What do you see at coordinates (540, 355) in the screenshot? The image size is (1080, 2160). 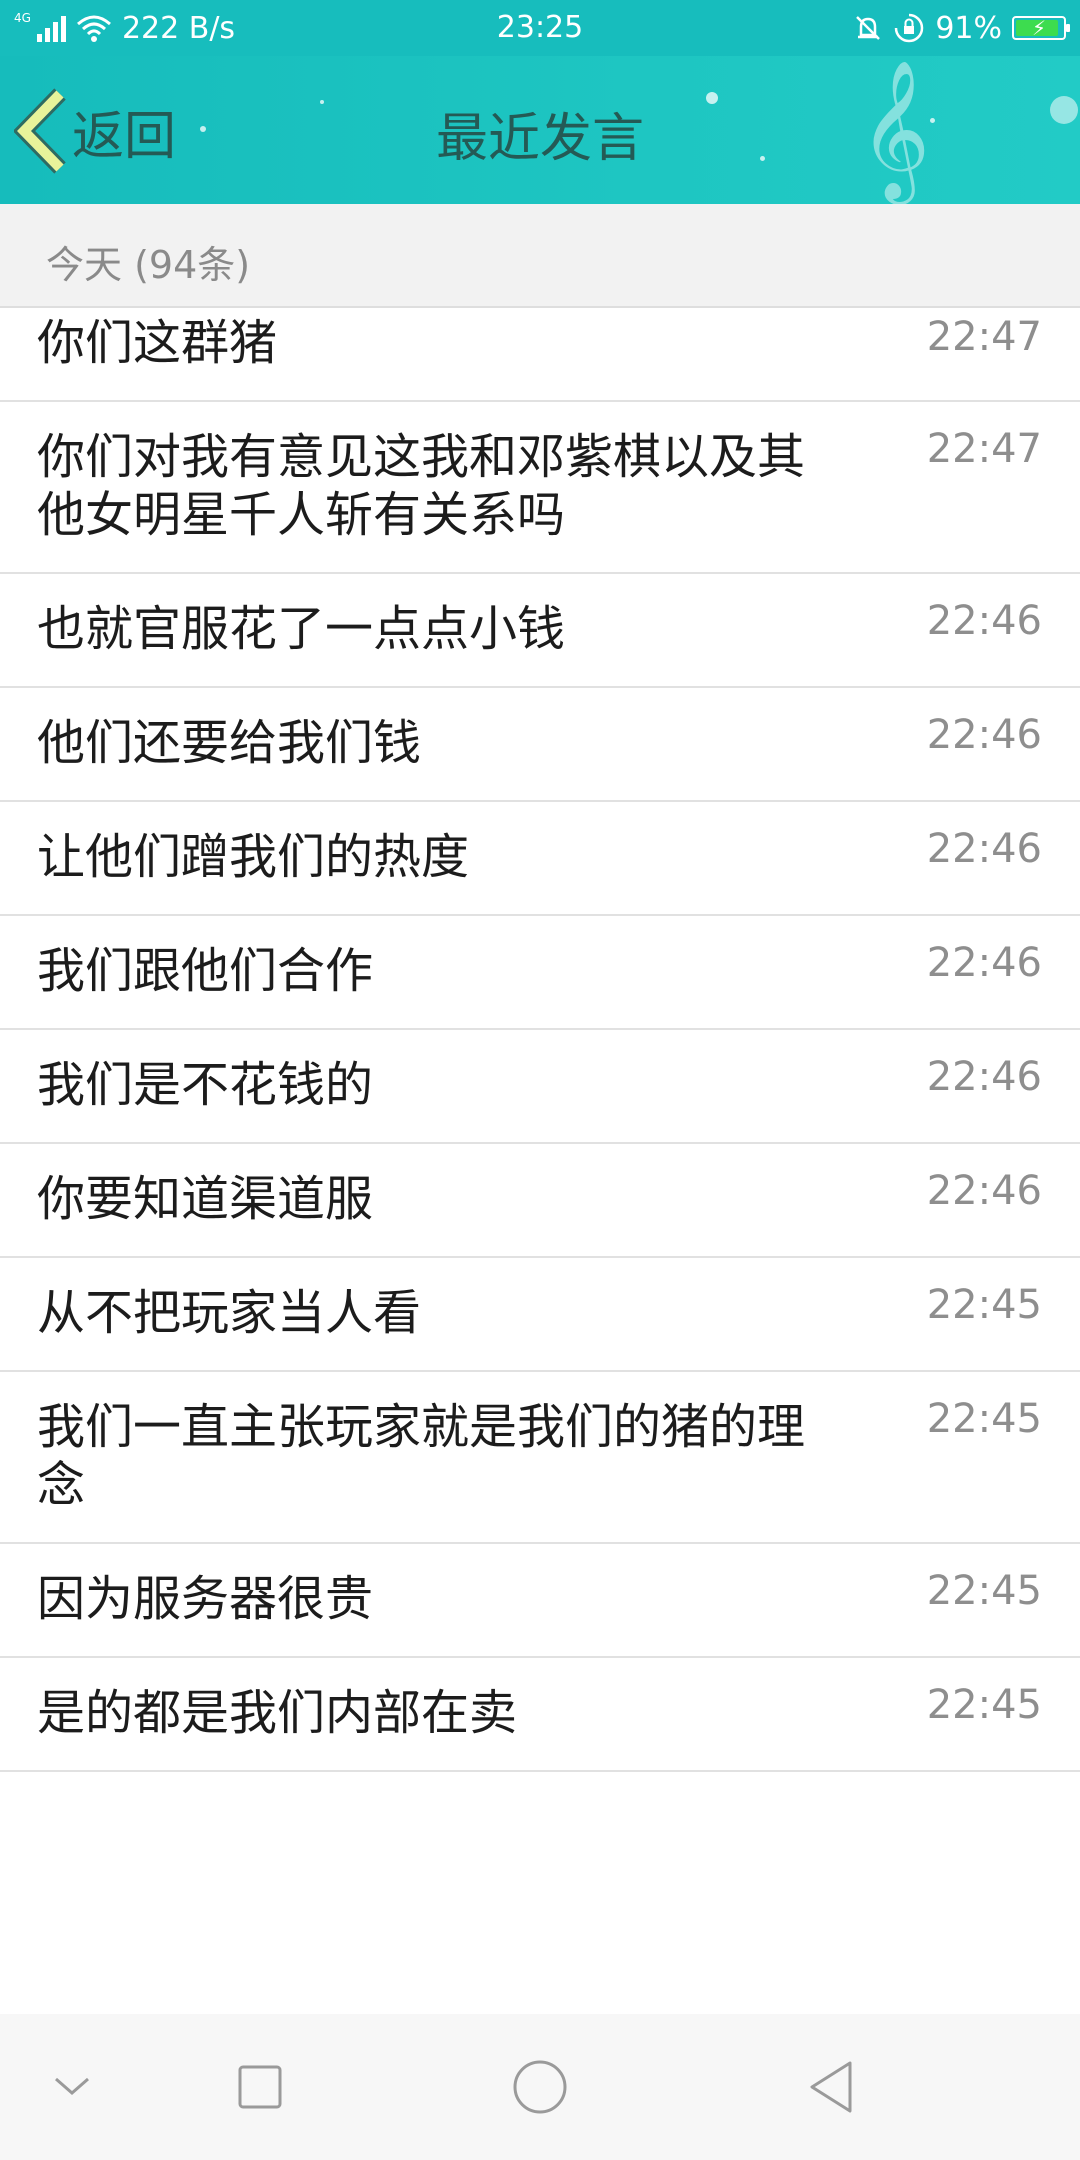 I see `list-item: 你们这群猪 22:47` at bounding box center [540, 355].